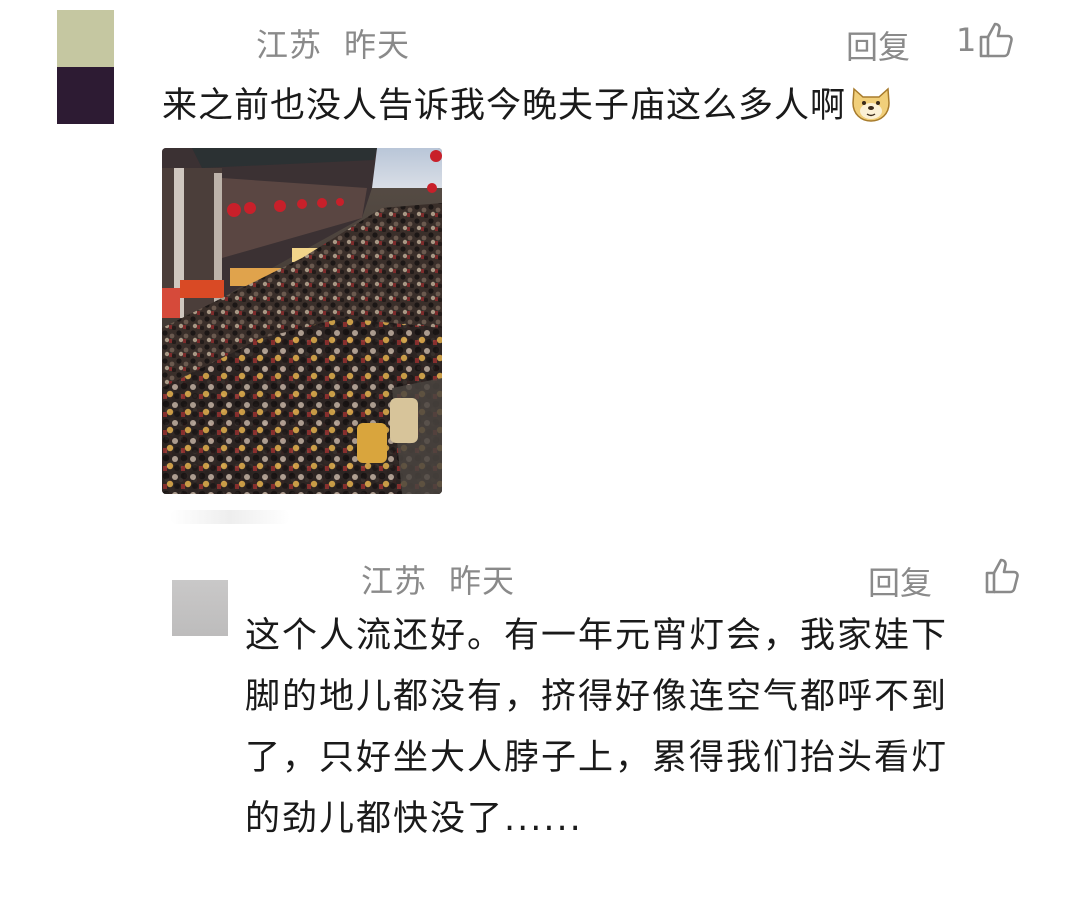  What do you see at coordinates (438, 579) in the screenshot?
I see `reply-meta: 江苏 昨天` at bounding box center [438, 579].